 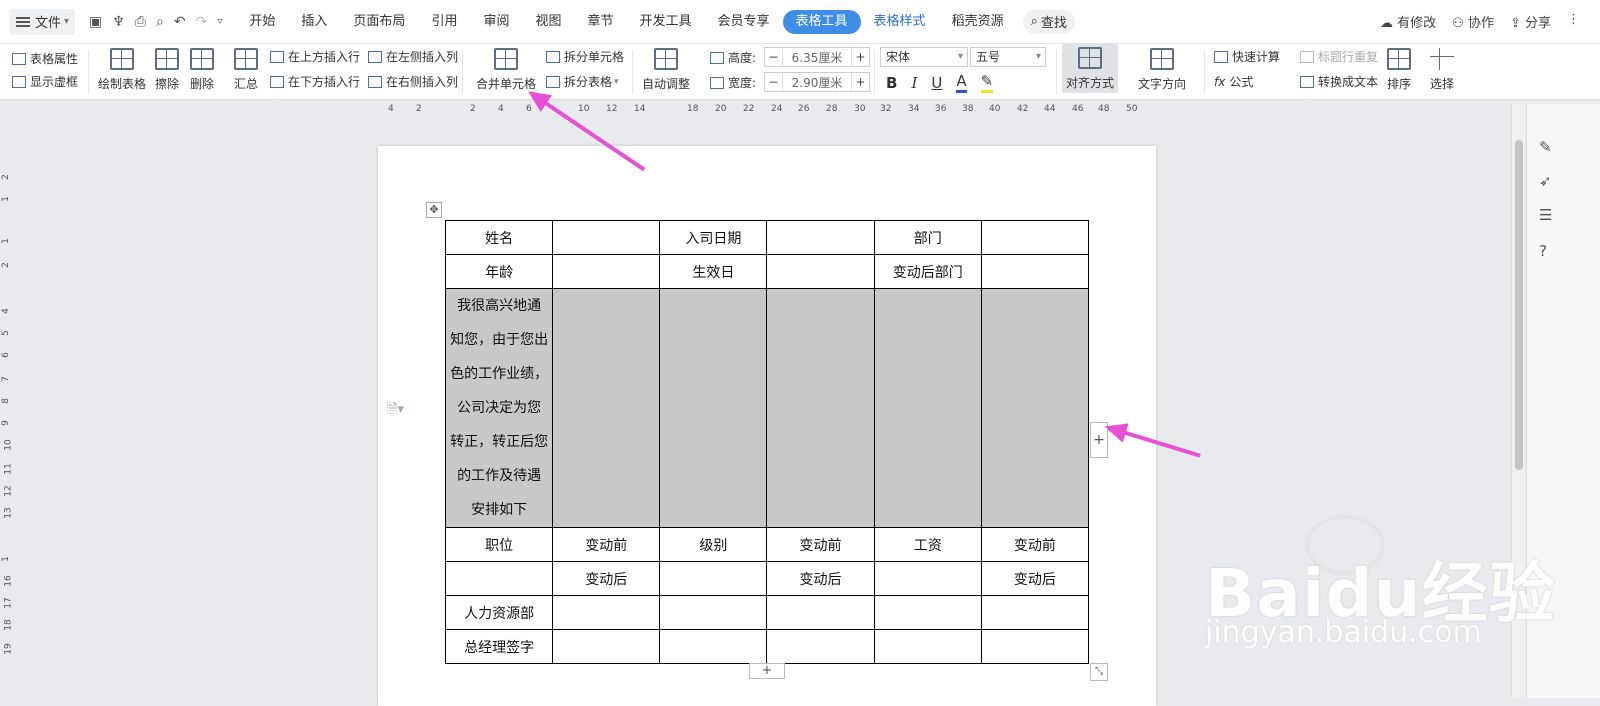 What do you see at coordinates (891, 83) in the screenshot?
I see `bold-icon: B` at bounding box center [891, 83].